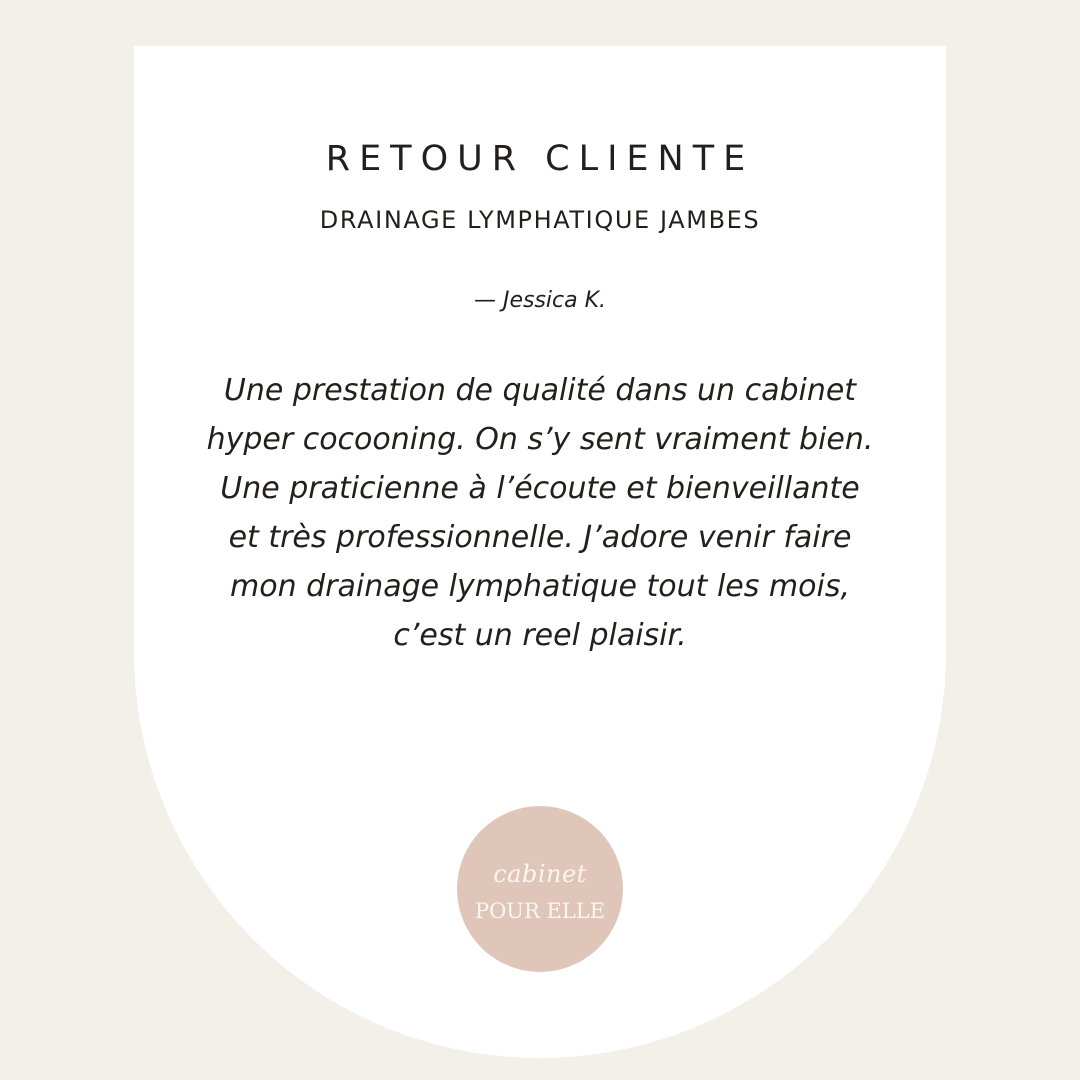 The width and height of the screenshot is (1080, 1080). What do you see at coordinates (540, 159) in the screenshot?
I see `page-title: RETOUR CLIENTE` at bounding box center [540, 159].